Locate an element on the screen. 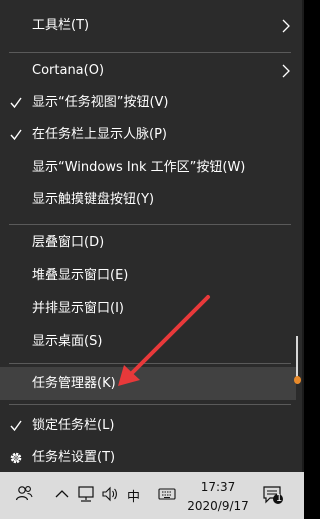 This screenshot has width=320, height=519. touch-keyboard-icon is located at coordinates (167, 494).